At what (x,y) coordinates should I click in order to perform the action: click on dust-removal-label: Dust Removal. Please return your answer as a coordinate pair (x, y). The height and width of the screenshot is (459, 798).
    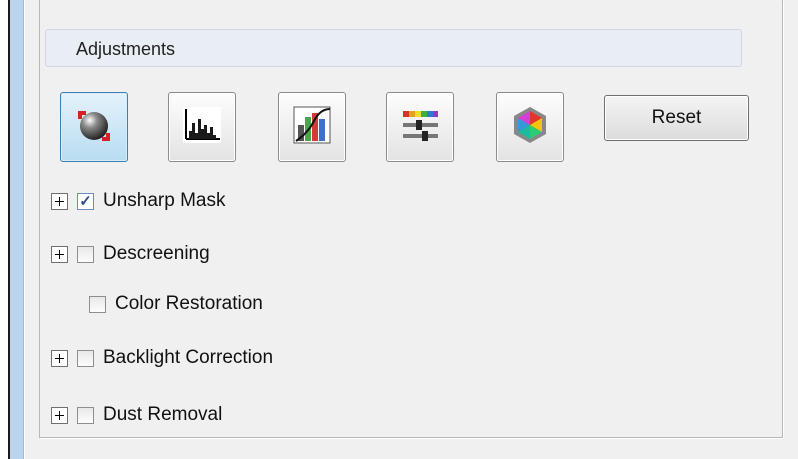
    Looking at the image, I should click on (162, 415).